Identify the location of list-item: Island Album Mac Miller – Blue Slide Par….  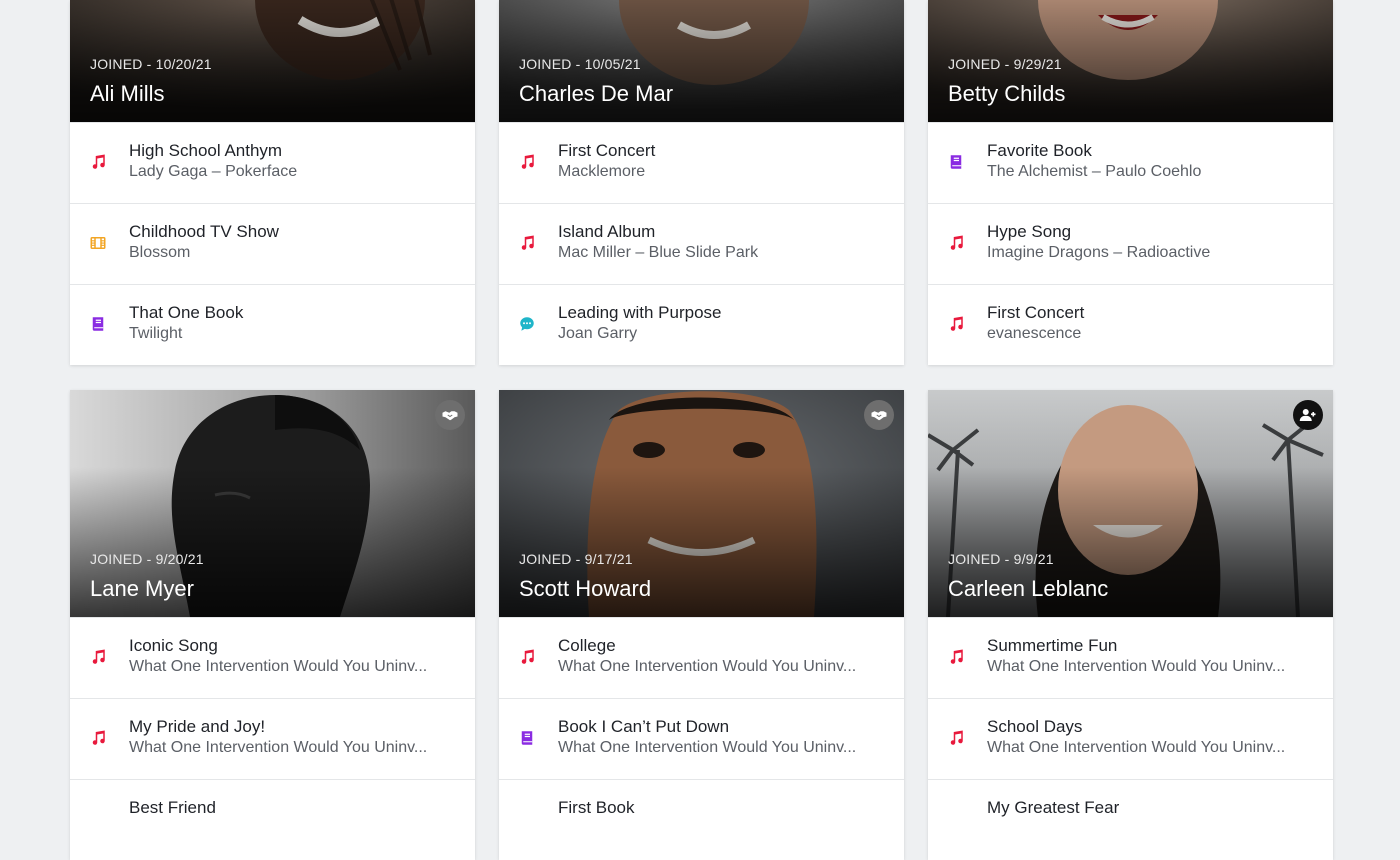
(701, 243).